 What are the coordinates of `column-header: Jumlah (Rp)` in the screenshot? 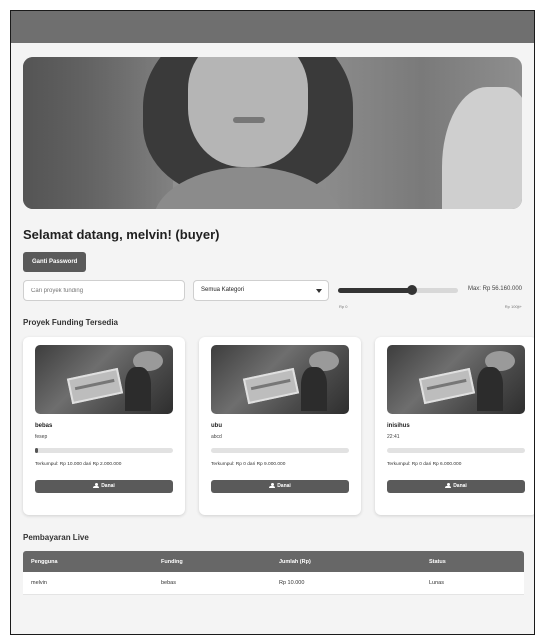 It's located at (295, 561).